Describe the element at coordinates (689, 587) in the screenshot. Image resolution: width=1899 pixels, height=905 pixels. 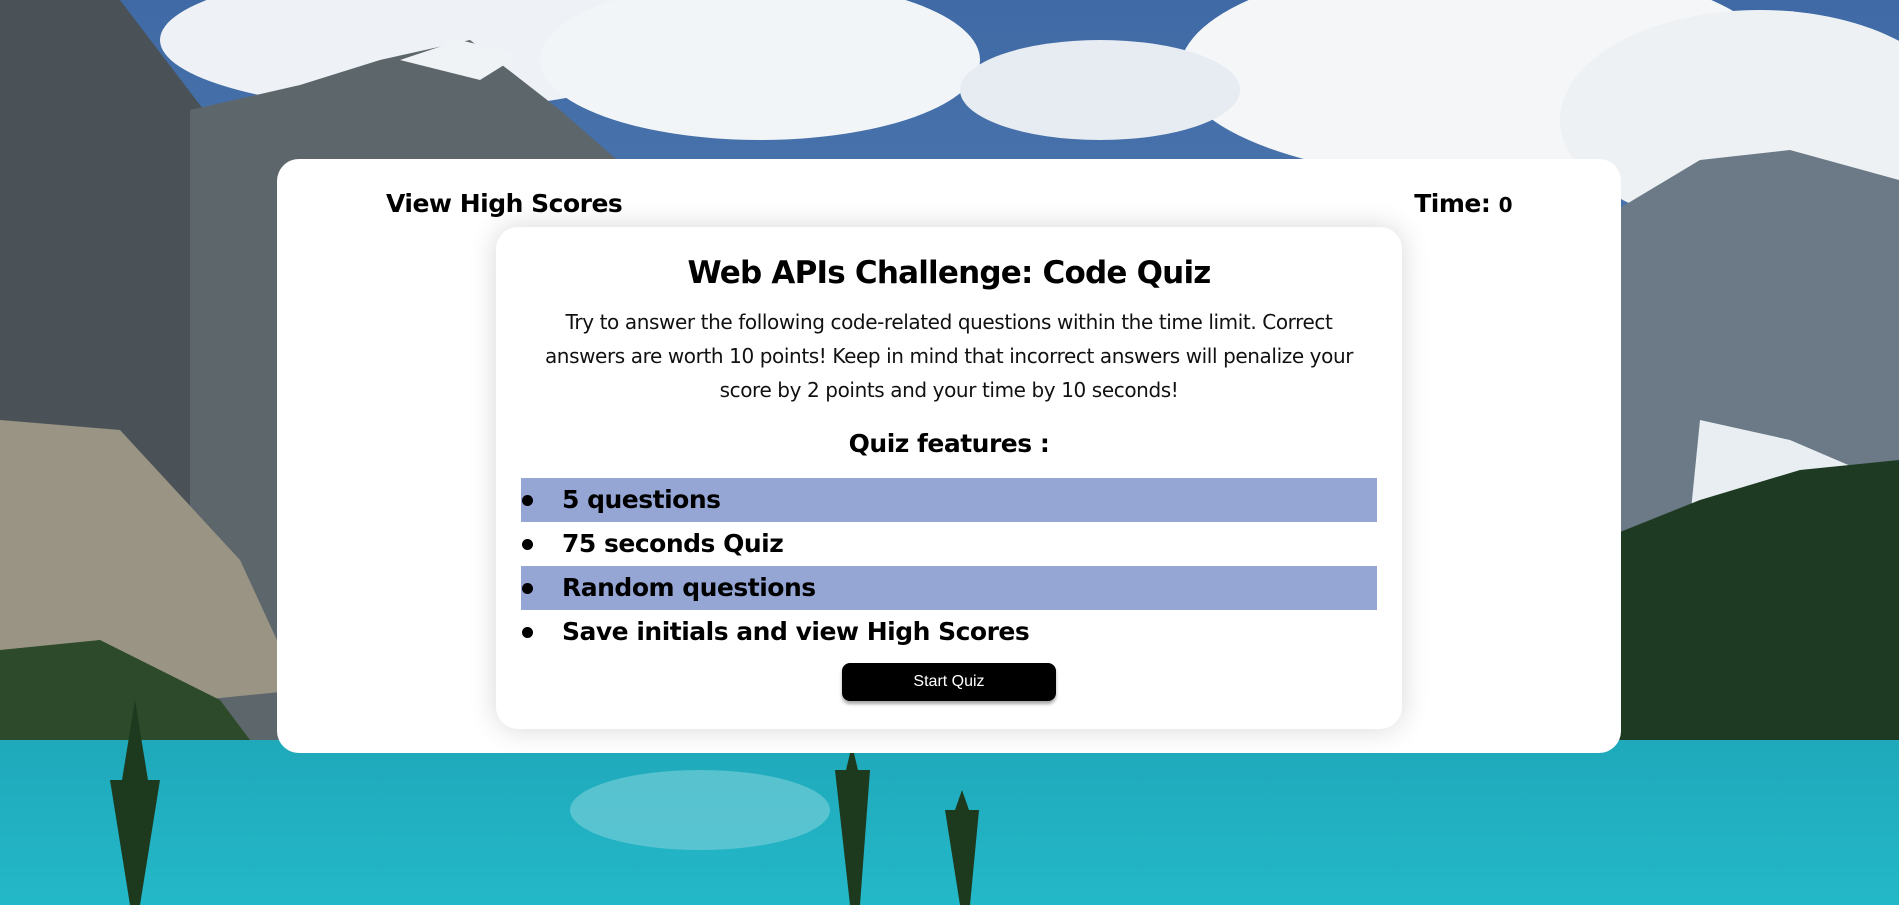
I see `feature-label: Random questions` at that location.